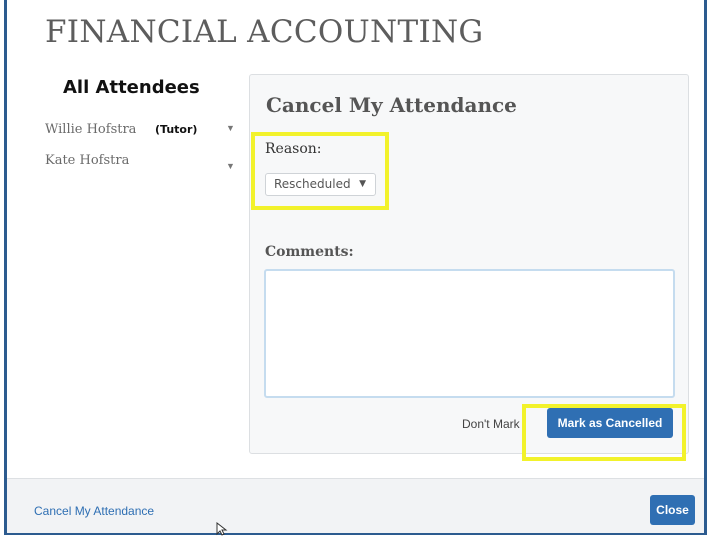 This screenshot has width=710, height=537. What do you see at coordinates (469, 333) in the screenshot?
I see `comments-textarea` at bounding box center [469, 333].